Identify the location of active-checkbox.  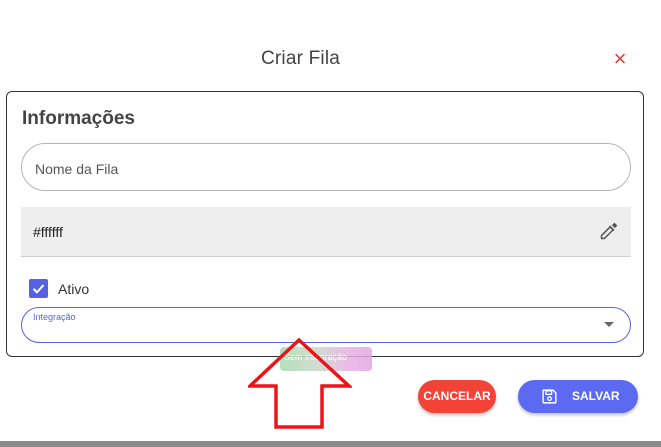
(38, 288).